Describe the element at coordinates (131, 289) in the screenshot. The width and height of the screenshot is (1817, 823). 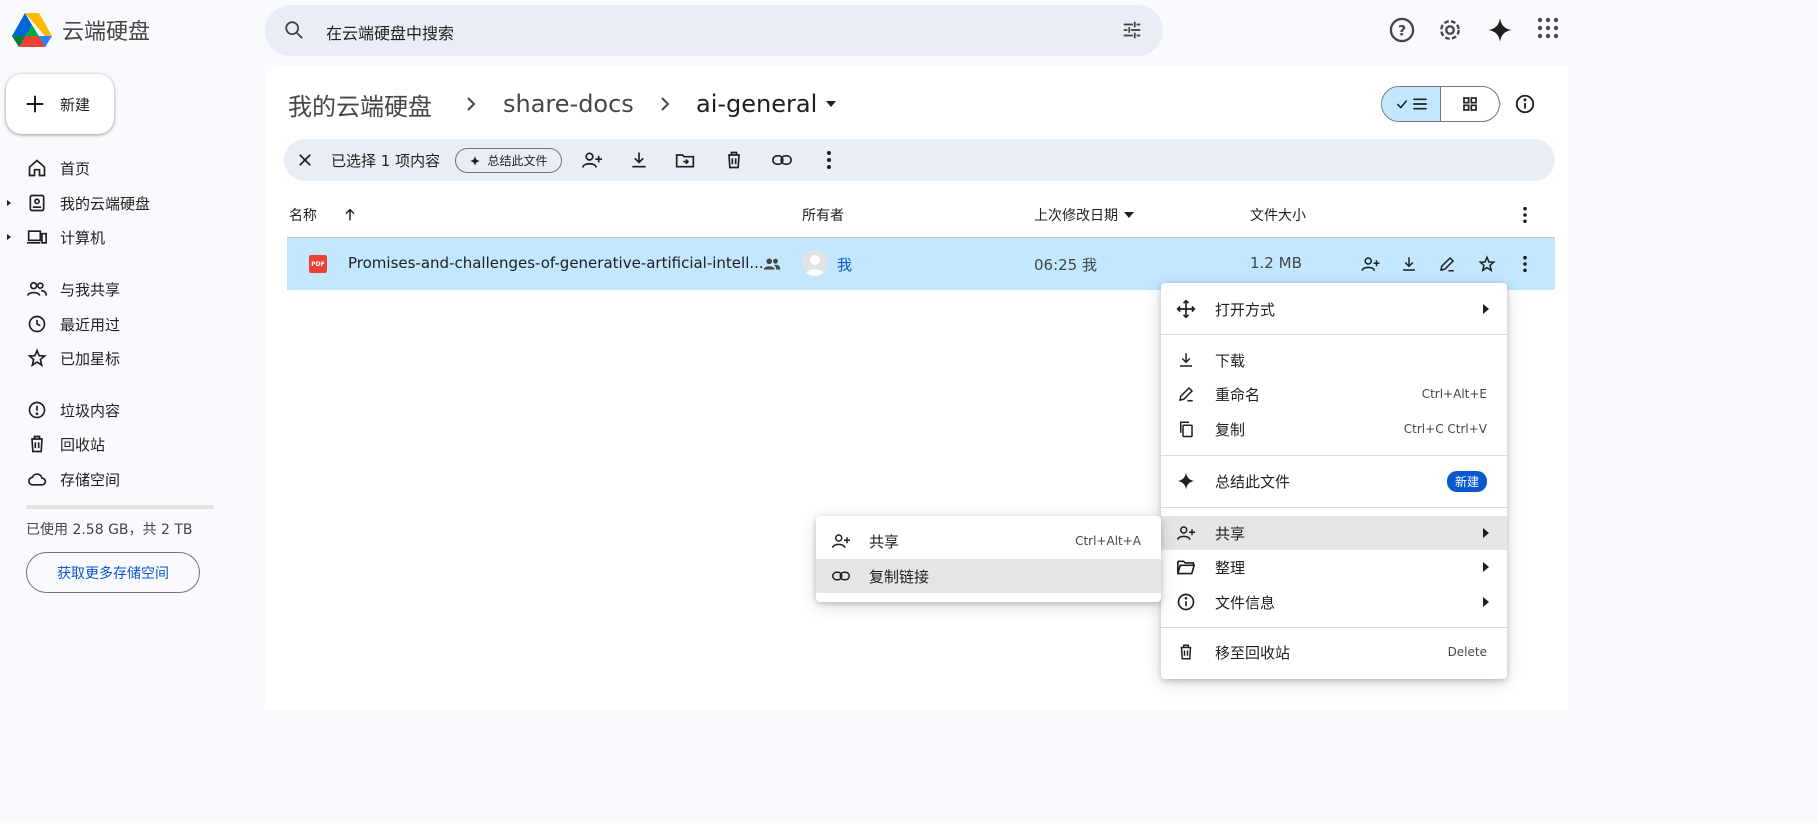
I see `sidebar-item-shared: 与我共享` at that location.